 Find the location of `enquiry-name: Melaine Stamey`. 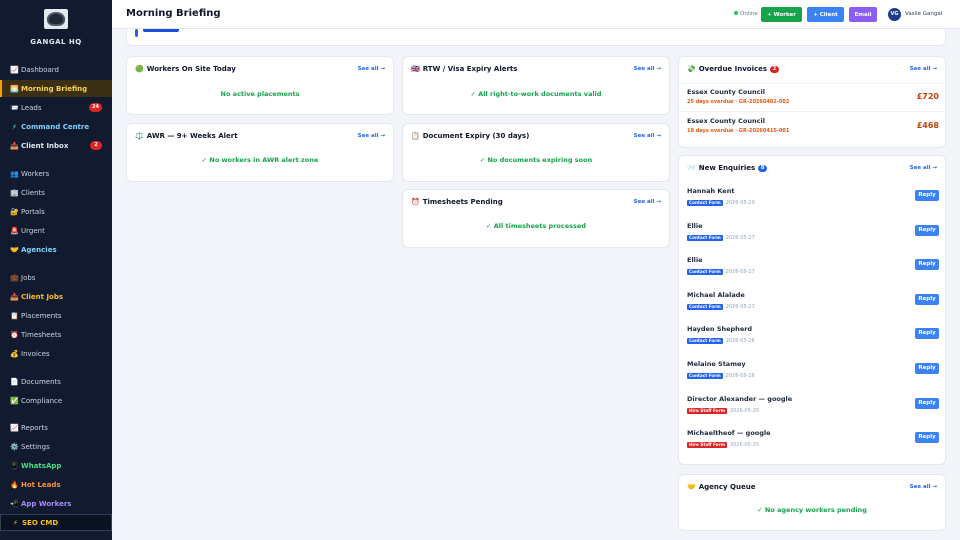

enquiry-name: Melaine Stamey is located at coordinates (716, 364).